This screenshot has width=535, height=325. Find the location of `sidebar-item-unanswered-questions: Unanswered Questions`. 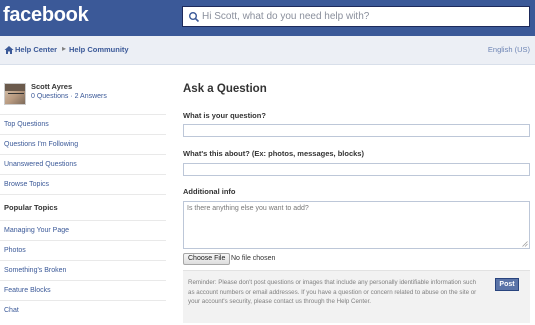

sidebar-item-unanswered-questions: Unanswered Questions is located at coordinates (83, 164).